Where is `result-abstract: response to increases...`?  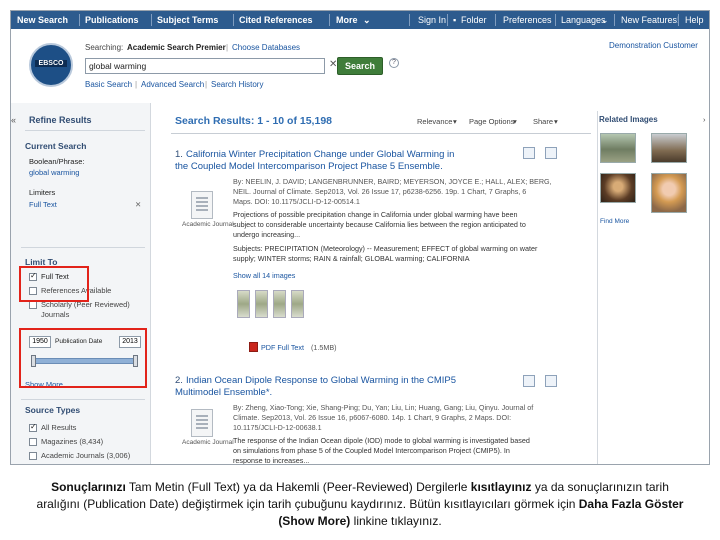
result-abstract: response to increases... is located at coordinates (271, 460).